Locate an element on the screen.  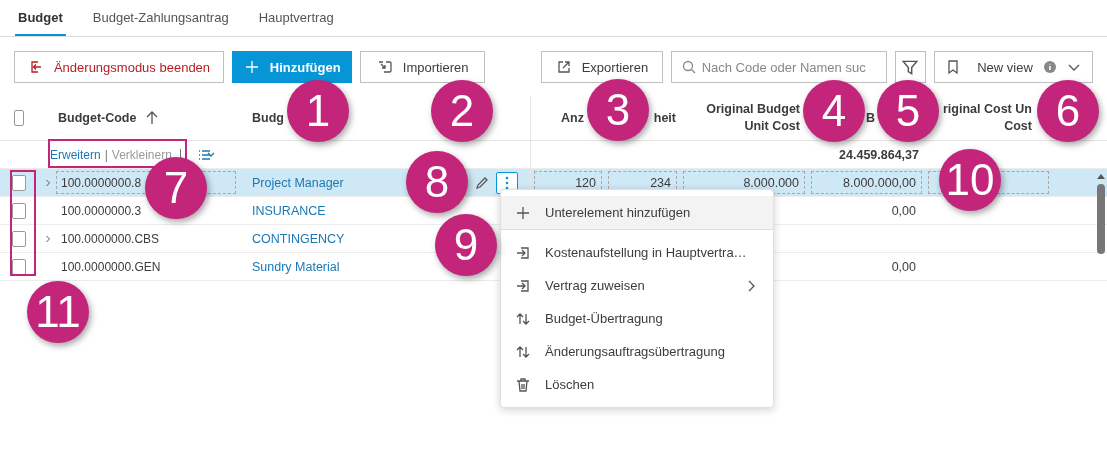
expand-link: Erweitern is located at coordinates (75, 154).